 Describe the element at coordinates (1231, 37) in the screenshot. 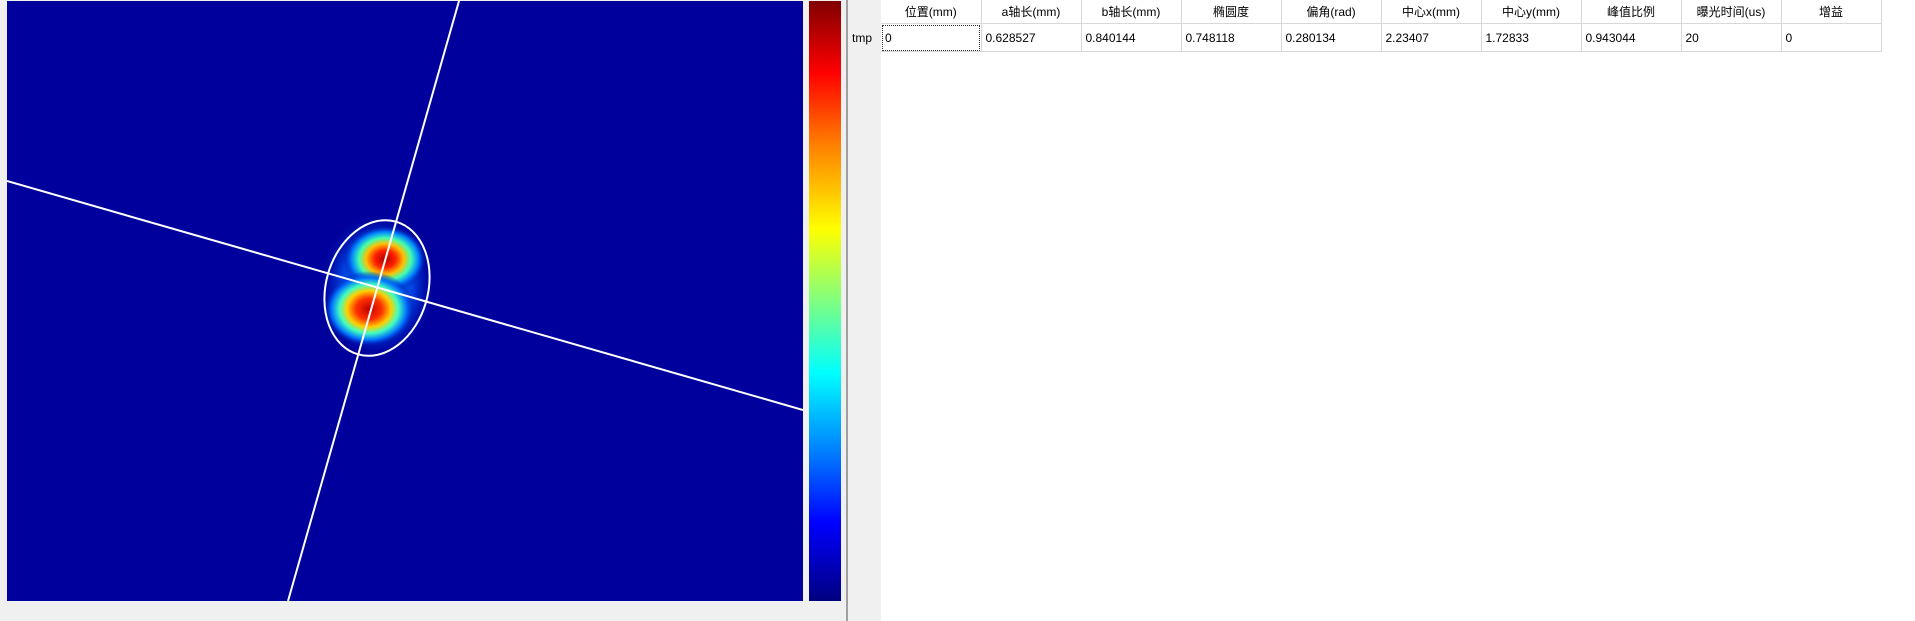

I see `cell-ellipticity: 0.748118` at that location.